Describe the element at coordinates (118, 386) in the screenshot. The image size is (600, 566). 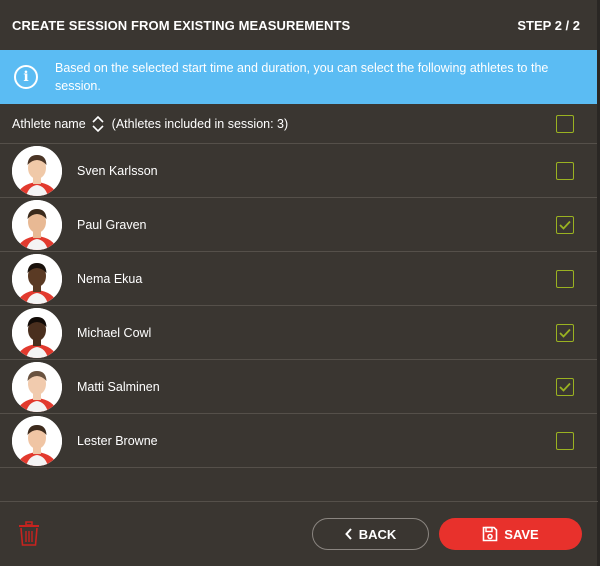
I see `athlete-name: Matti Salminen` at that location.